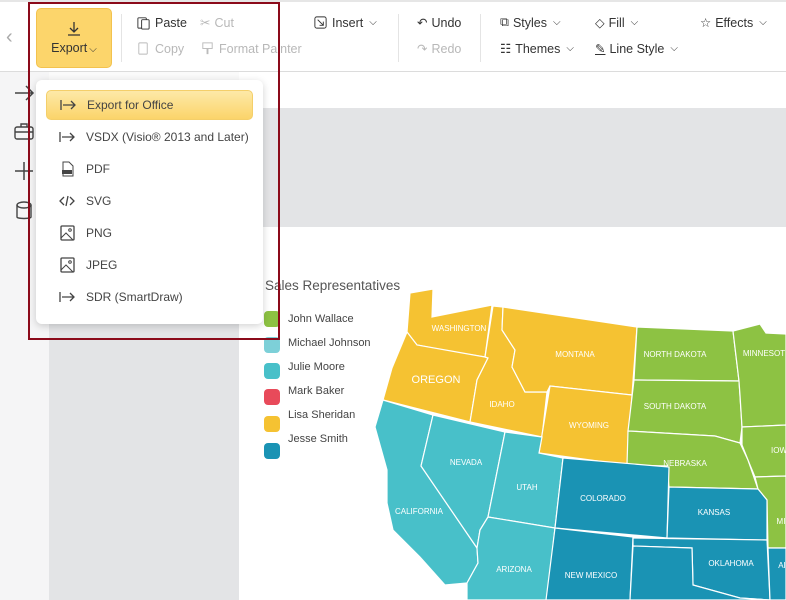  Describe the element at coordinates (102, 265) in the screenshot. I see `menu-item-label: JPEG` at that location.